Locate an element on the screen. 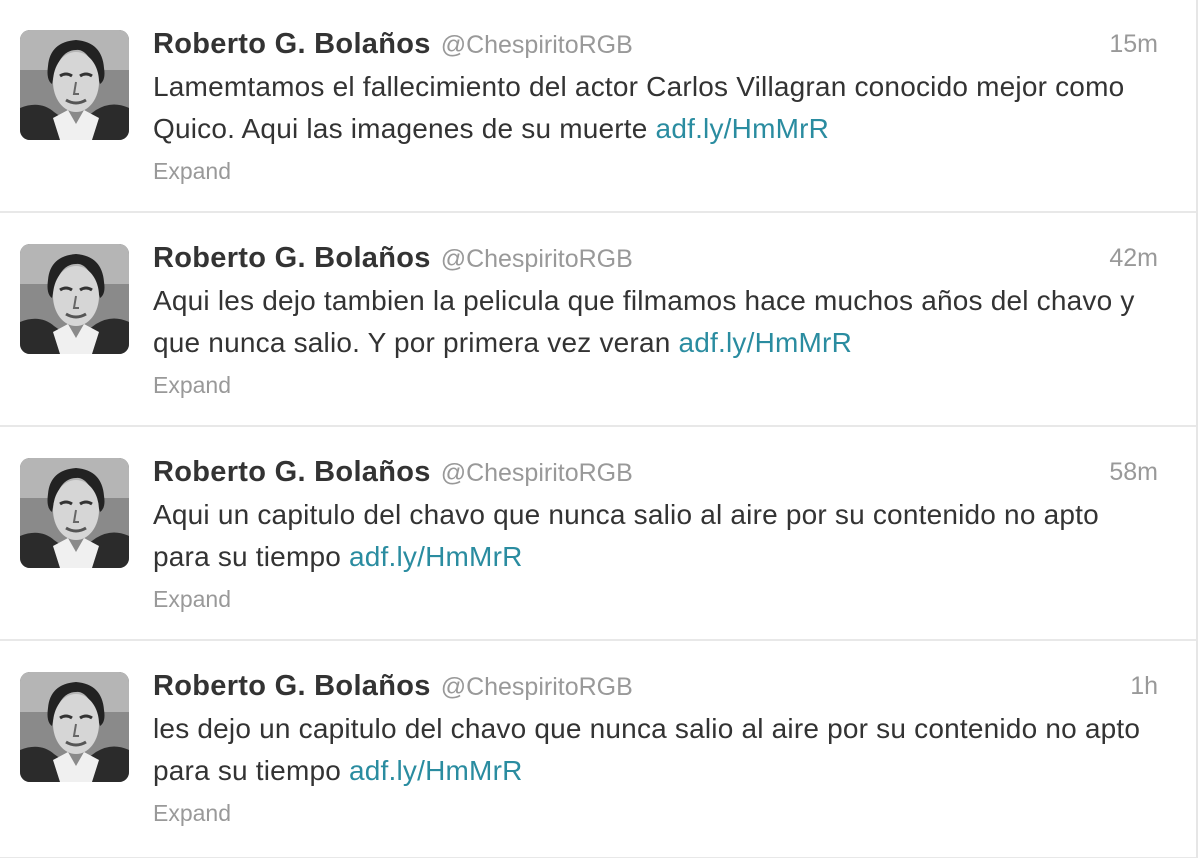 The width and height of the screenshot is (1200, 861). tweet-timestamp: 15m is located at coordinates (1133, 44).